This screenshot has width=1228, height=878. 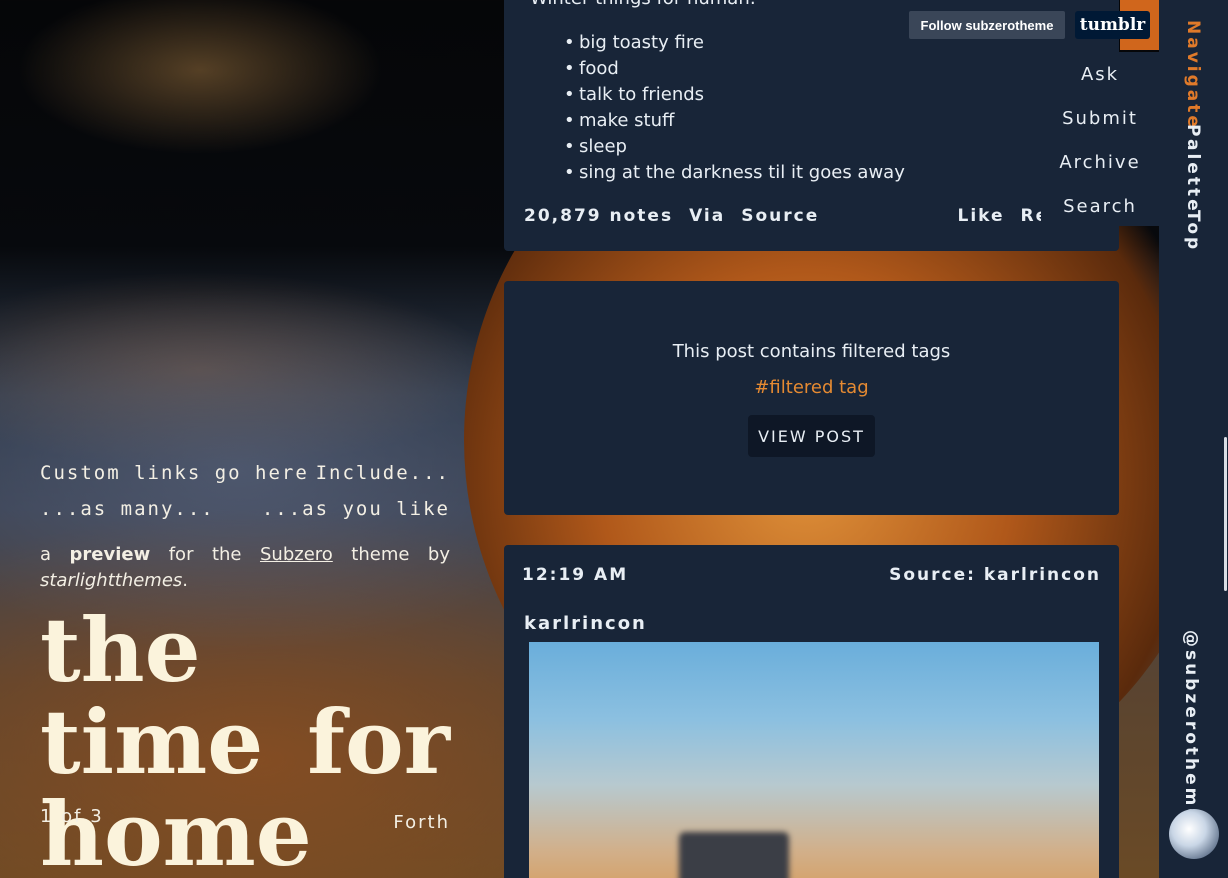 What do you see at coordinates (1100, 162) in the screenshot?
I see `nav-archive: Archive` at bounding box center [1100, 162].